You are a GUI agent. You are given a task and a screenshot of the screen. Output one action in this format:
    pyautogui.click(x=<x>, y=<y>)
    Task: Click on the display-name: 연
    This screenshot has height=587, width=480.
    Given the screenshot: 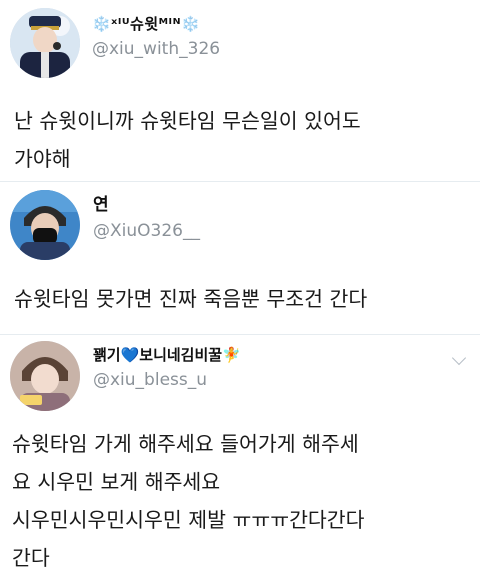 What is the action you would take?
    pyautogui.click(x=101, y=205)
    